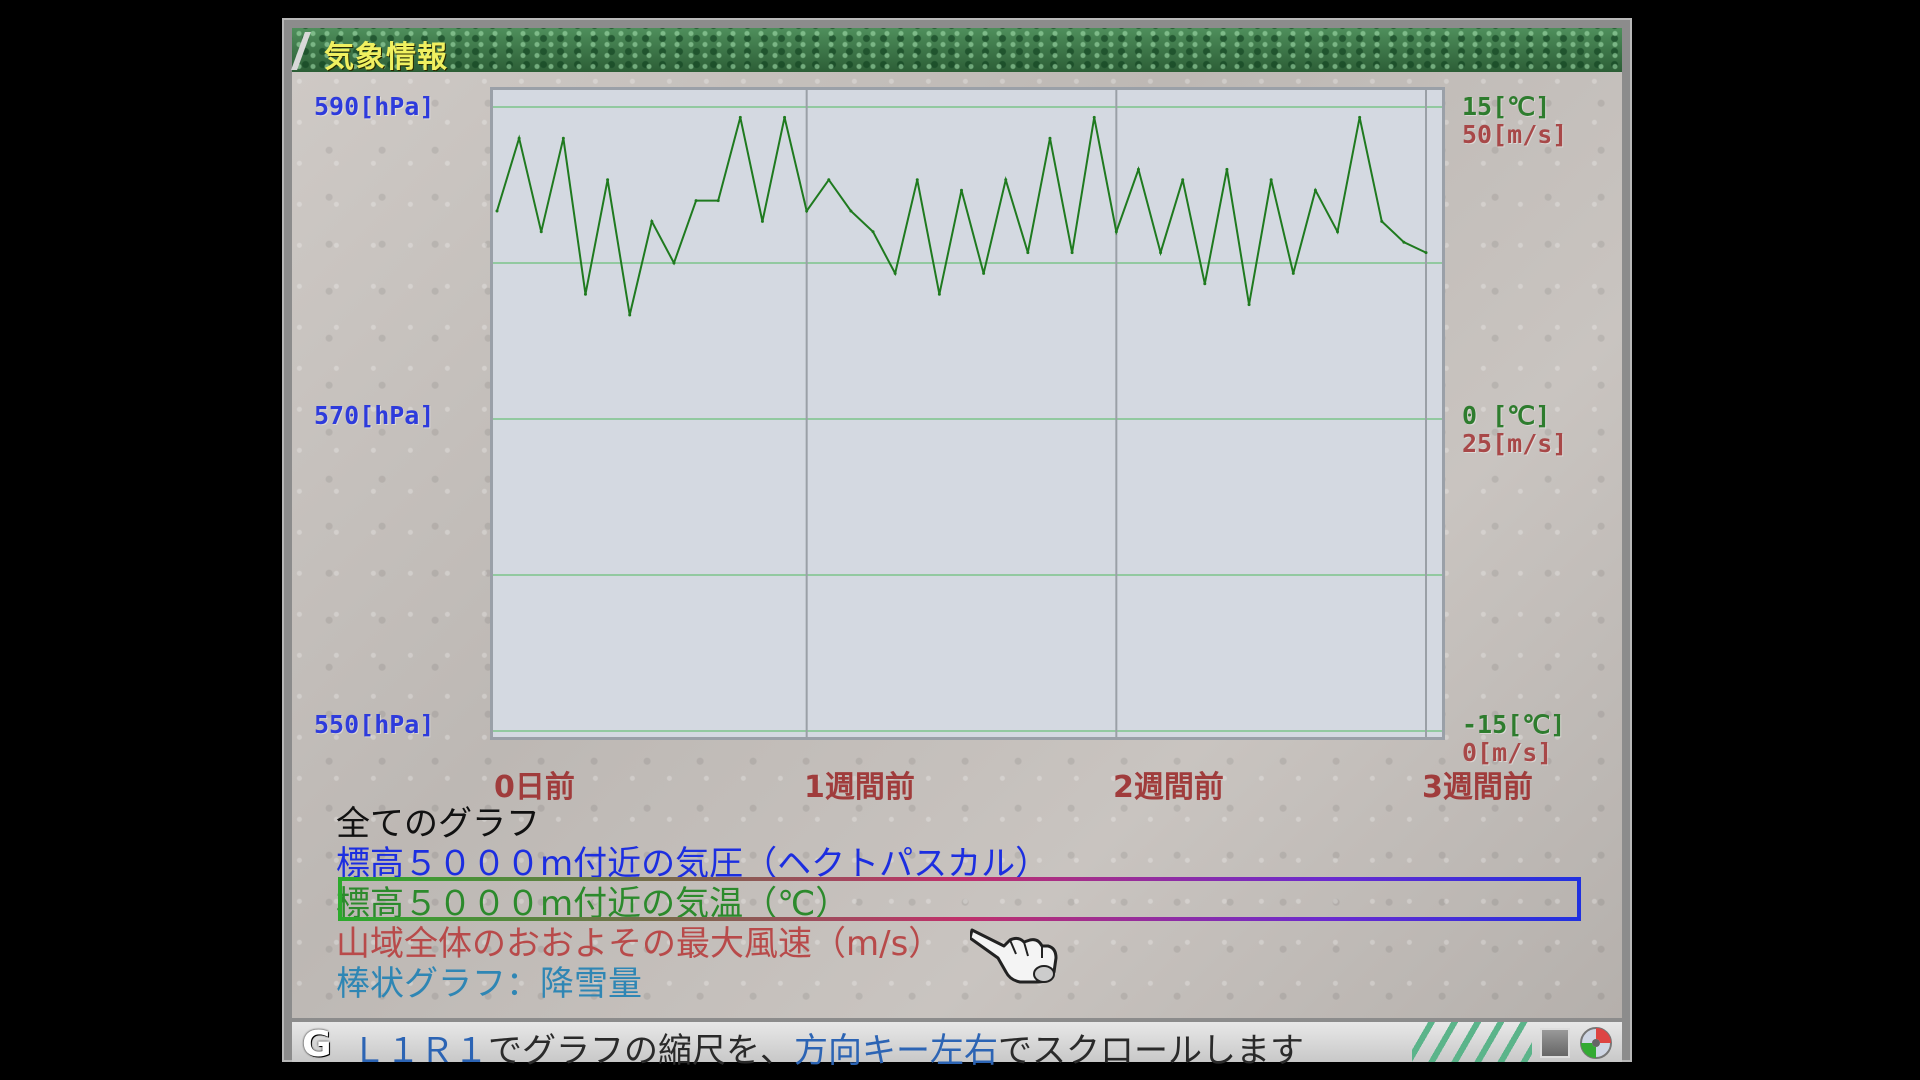 The width and height of the screenshot is (1920, 1080). What do you see at coordinates (896, 1051) in the screenshot?
I see `status-direction-keys: 方向キー左右` at bounding box center [896, 1051].